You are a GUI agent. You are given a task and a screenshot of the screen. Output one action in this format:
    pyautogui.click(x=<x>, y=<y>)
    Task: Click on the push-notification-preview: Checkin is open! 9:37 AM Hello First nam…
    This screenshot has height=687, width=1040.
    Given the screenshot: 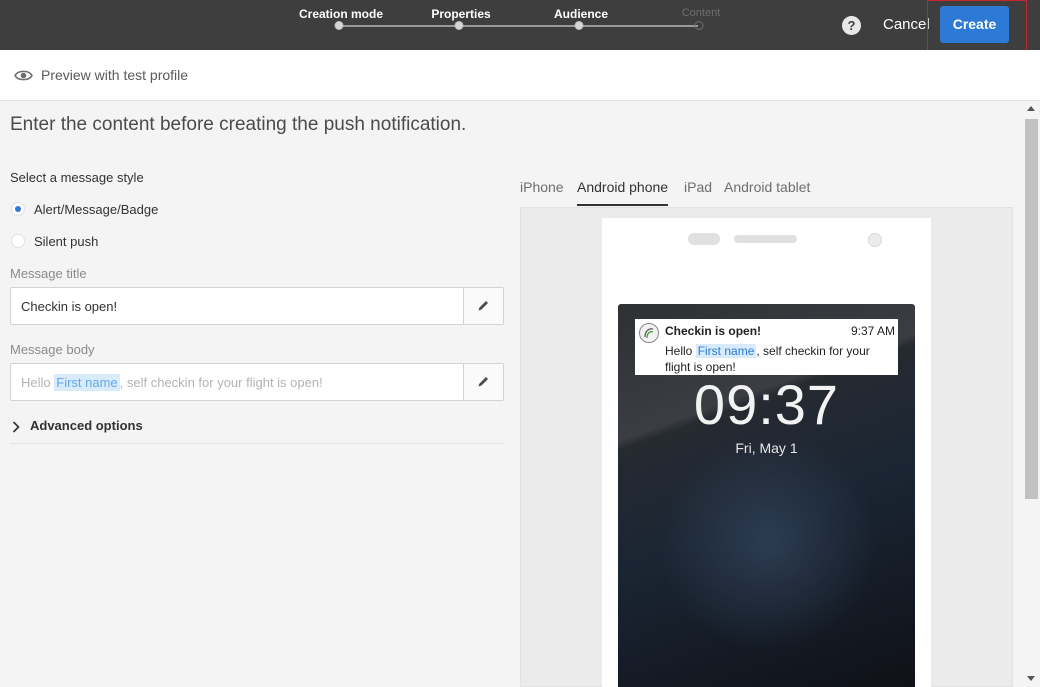 What is the action you would take?
    pyautogui.click(x=766, y=347)
    